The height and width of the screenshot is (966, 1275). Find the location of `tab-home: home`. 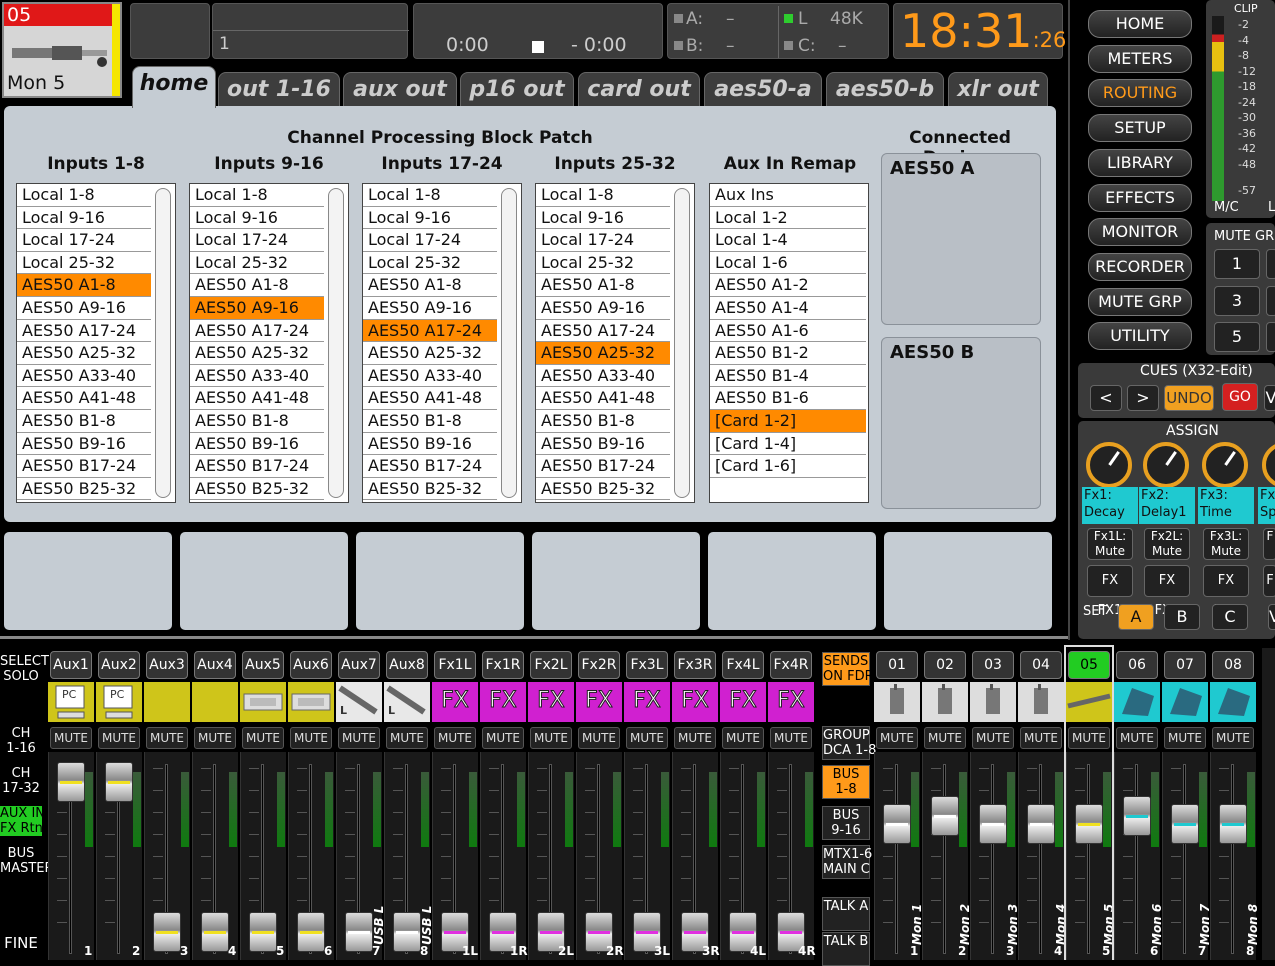

tab-home: home is located at coordinates (174, 87).